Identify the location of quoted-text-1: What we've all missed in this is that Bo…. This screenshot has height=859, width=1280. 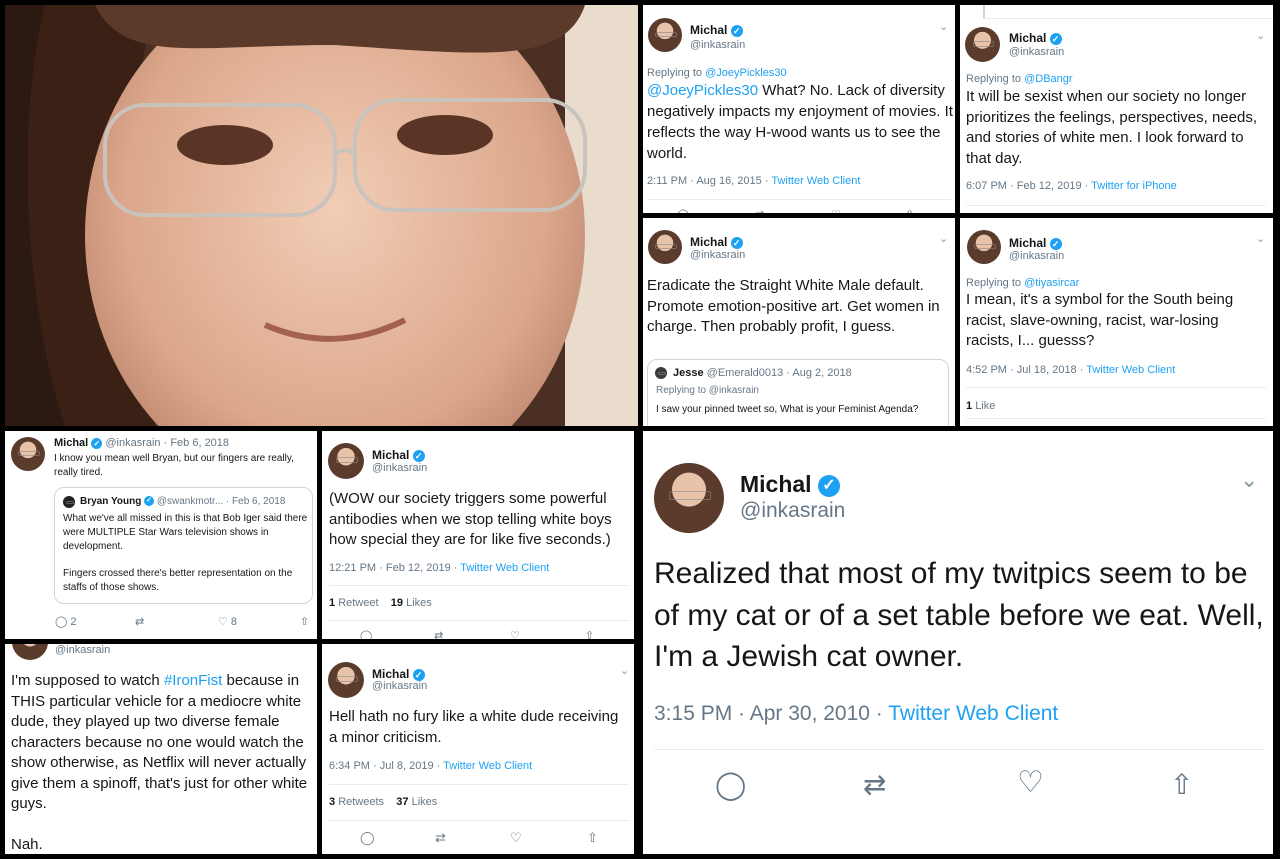
(185, 532).